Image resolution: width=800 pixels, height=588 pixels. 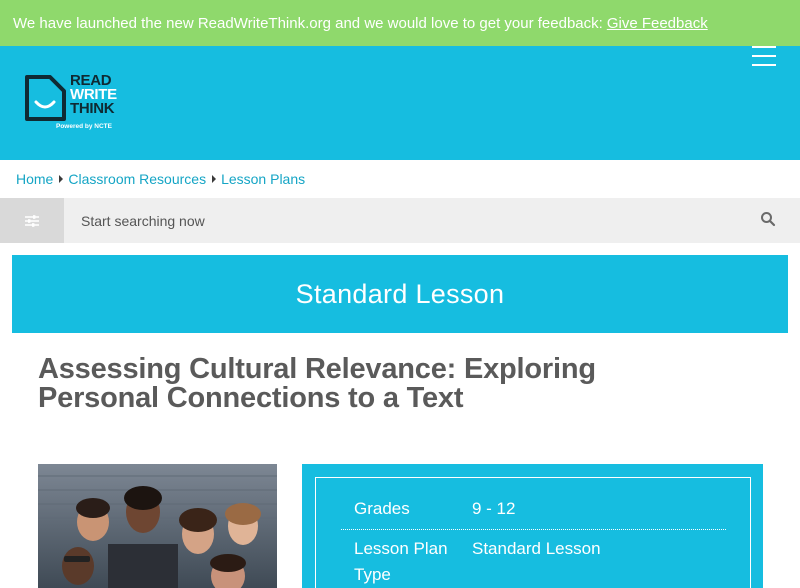 I want to click on lesson-type-banner: Standard Lesson, so click(x=400, y=294).